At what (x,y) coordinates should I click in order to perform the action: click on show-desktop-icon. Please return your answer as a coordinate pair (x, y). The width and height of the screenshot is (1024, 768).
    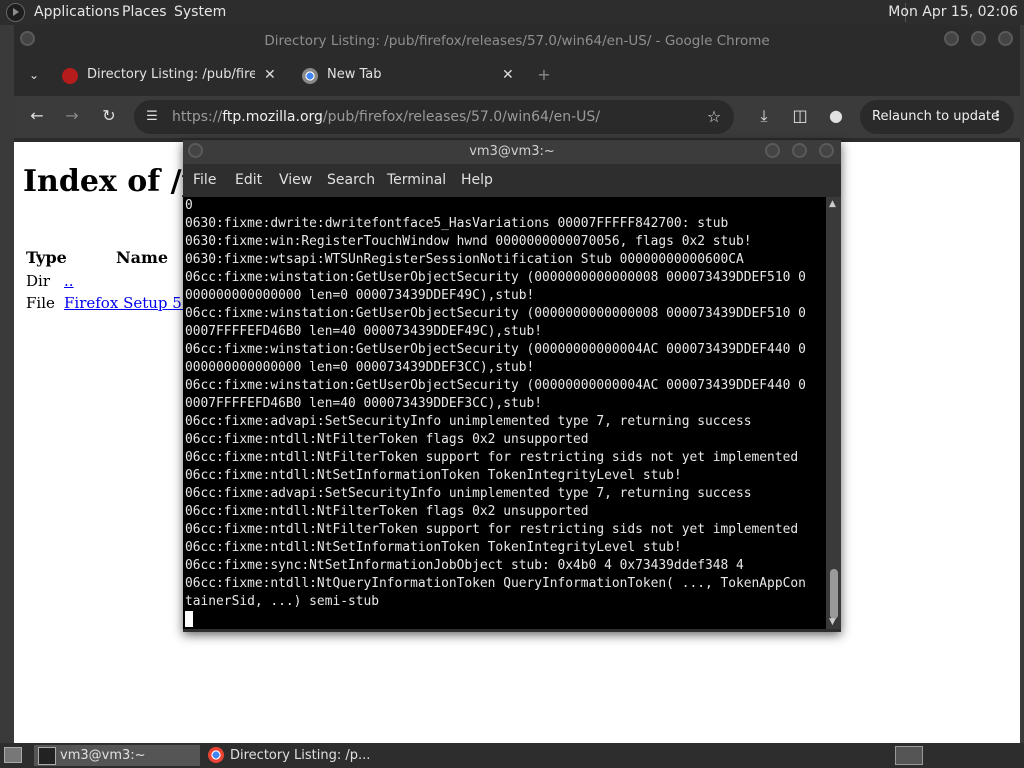
    Looking at the image, I should click on (13, 755).